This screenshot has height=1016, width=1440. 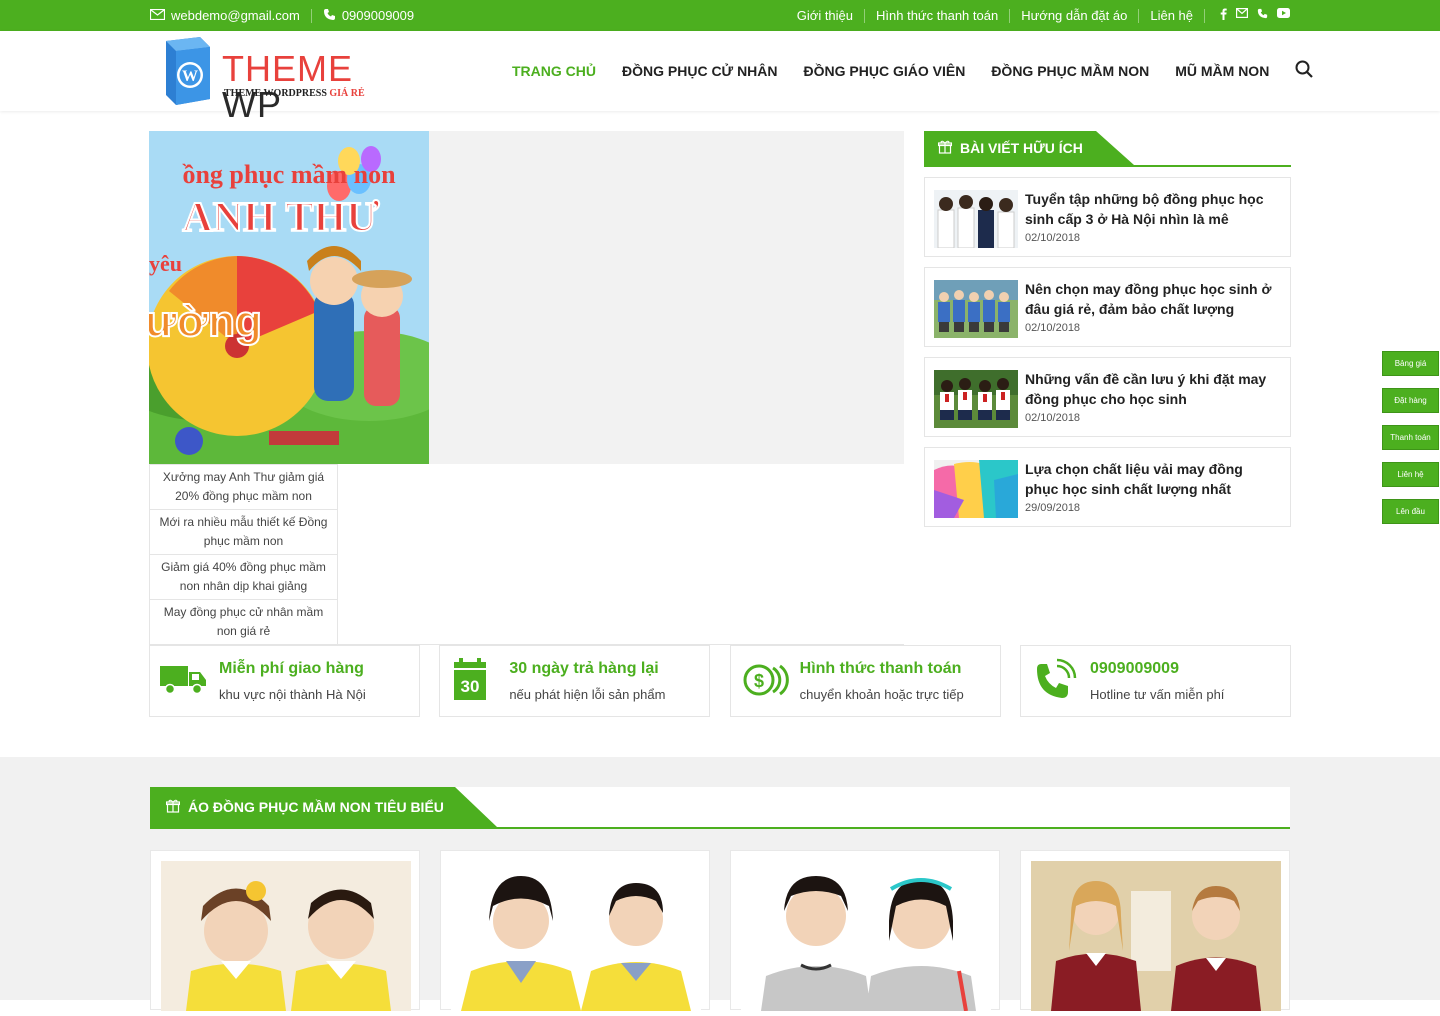 I want to click on feature-subtitle: khu vực nội thành Hà Nội, so click(x=292, y=694).